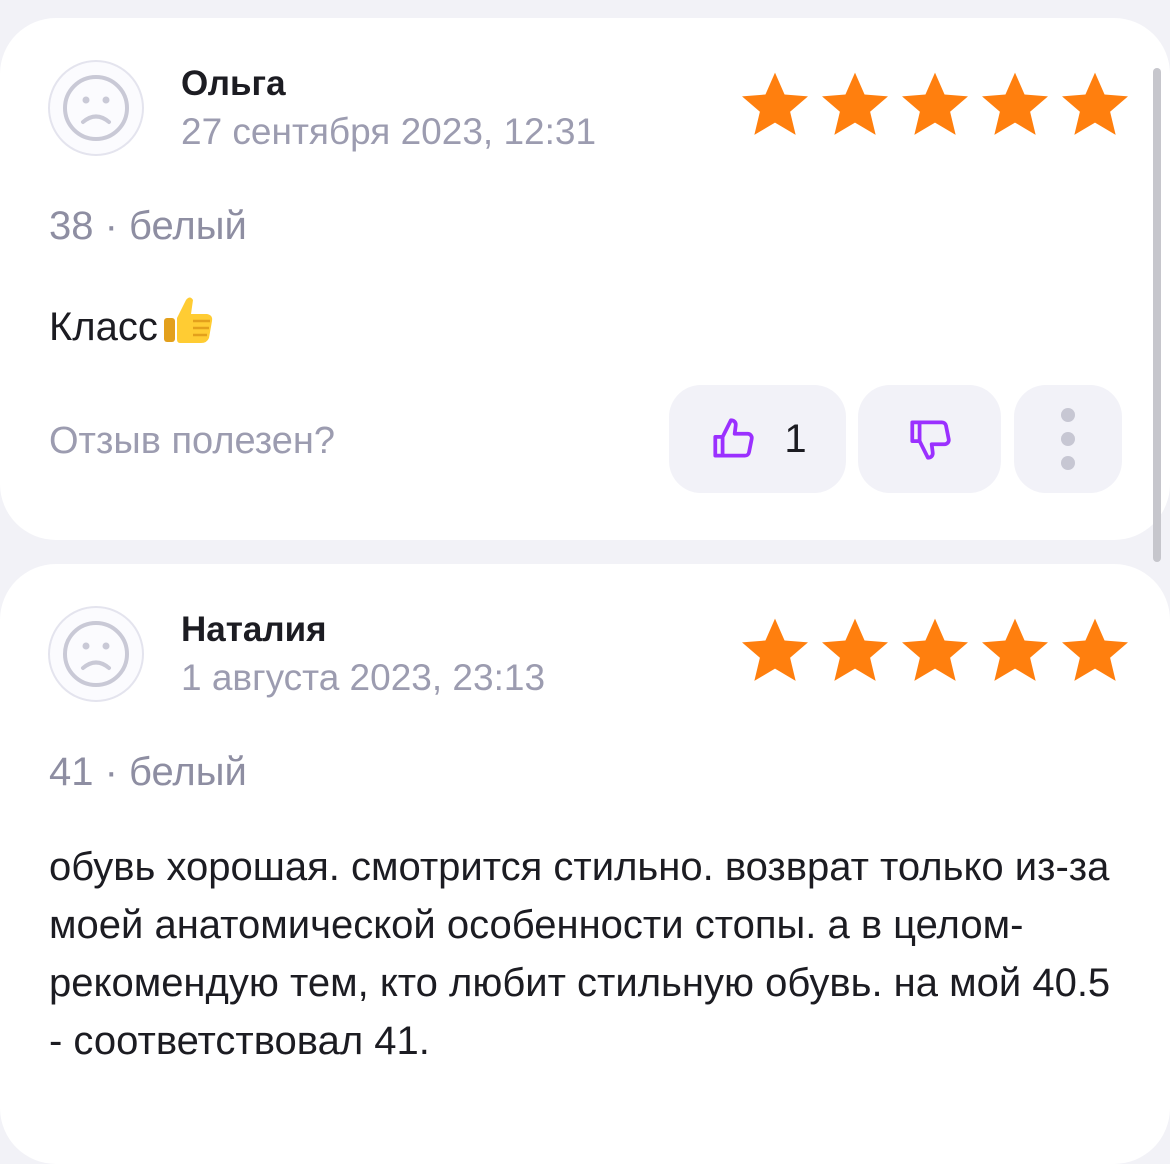 This screenshot has height=1164, width=1170. Describe the element at coordinates (734, 438) in the screenshot. I see `thumbs-up-icon` at that location.